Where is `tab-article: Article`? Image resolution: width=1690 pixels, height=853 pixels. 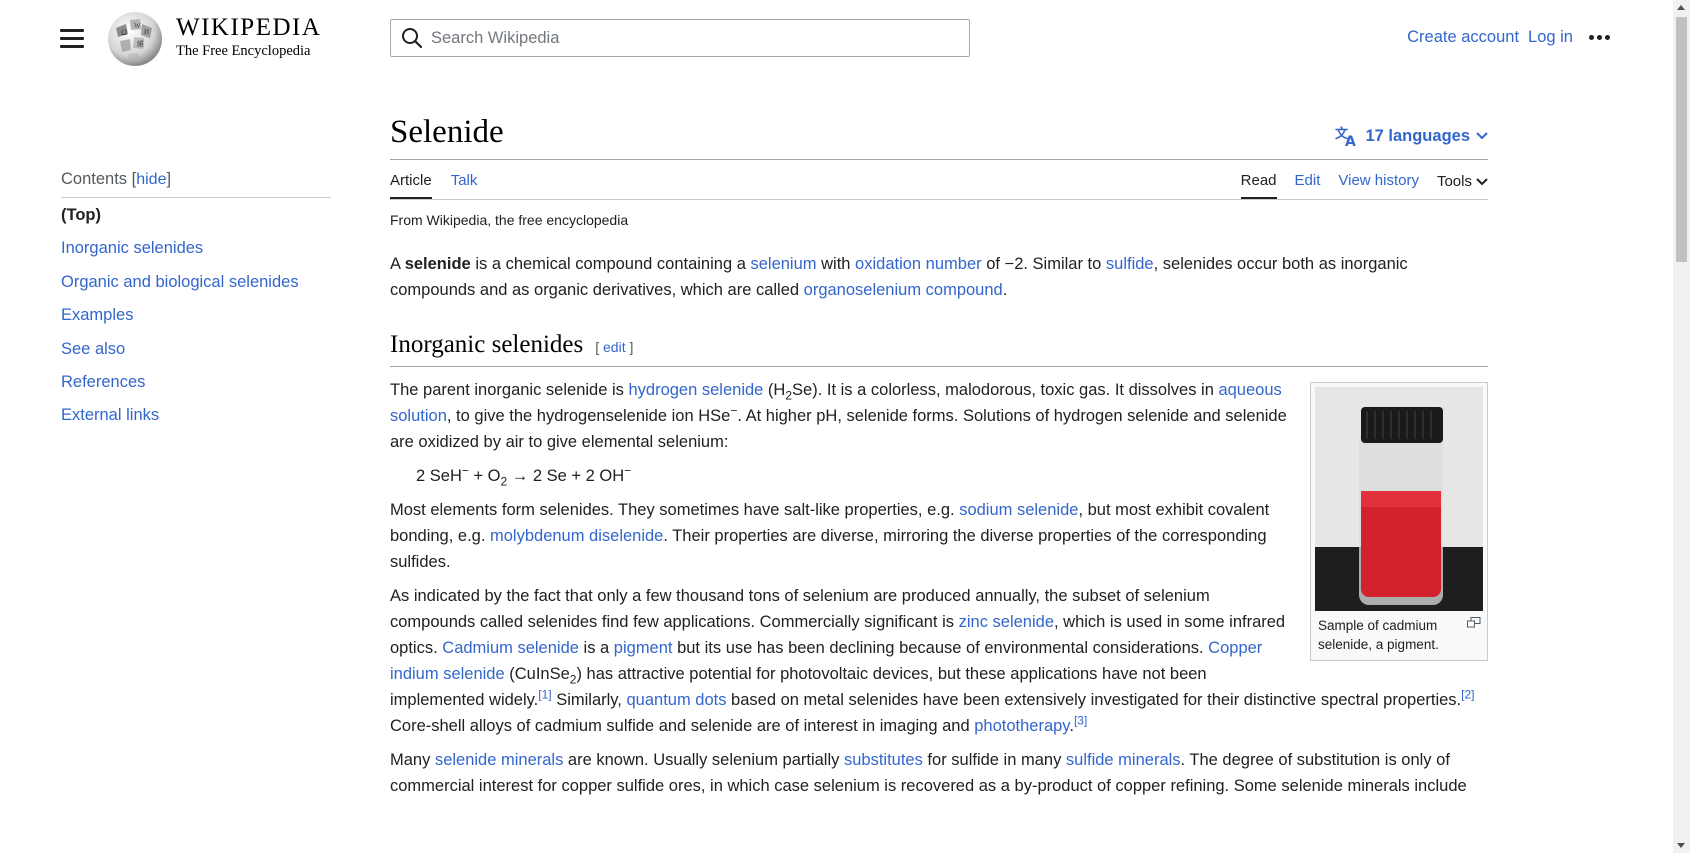 tab-article: Article is located at coordinates (411, 185).